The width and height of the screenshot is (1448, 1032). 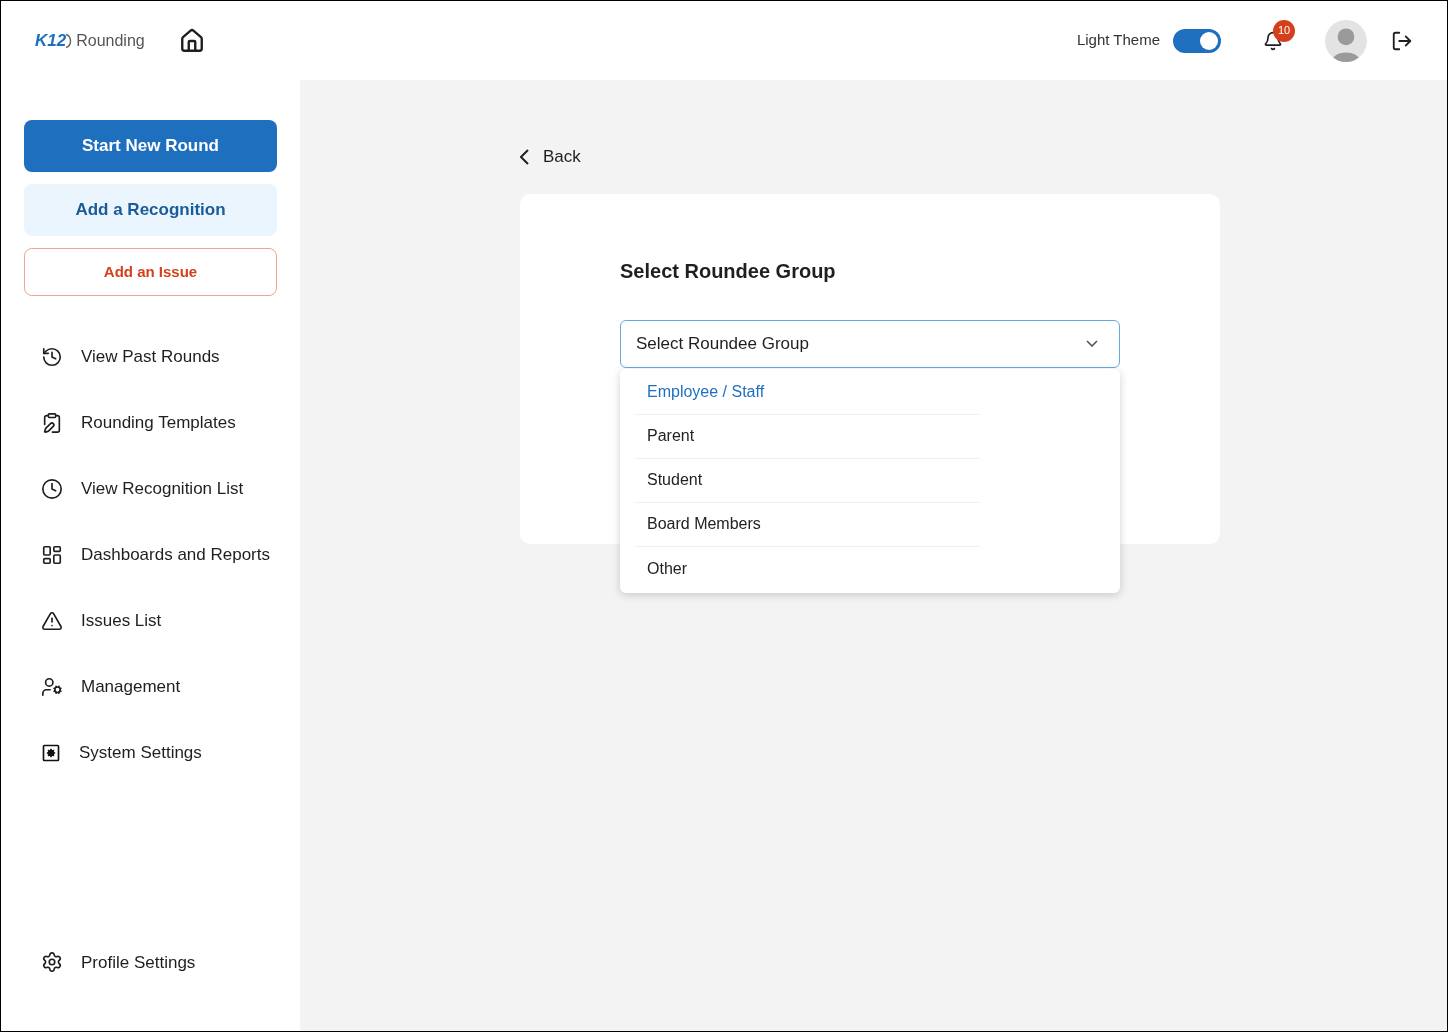 I want to click on nav-item: Profile Settings, so click(x=138, y=962).